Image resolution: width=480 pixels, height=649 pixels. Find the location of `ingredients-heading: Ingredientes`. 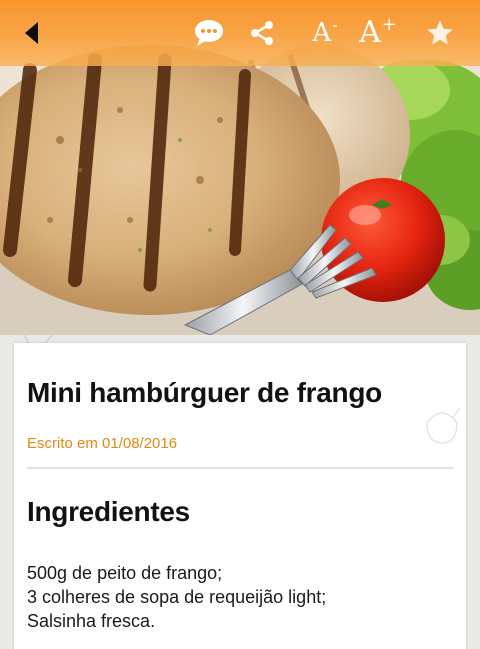

ingredients-heading: Ingredientes is located at coordinates (108, 511).